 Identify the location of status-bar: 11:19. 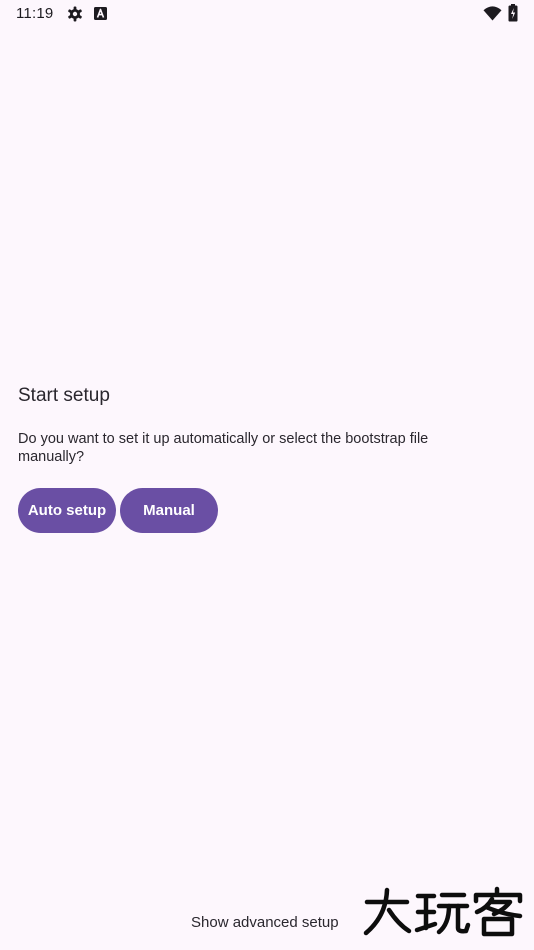
(267, 14).